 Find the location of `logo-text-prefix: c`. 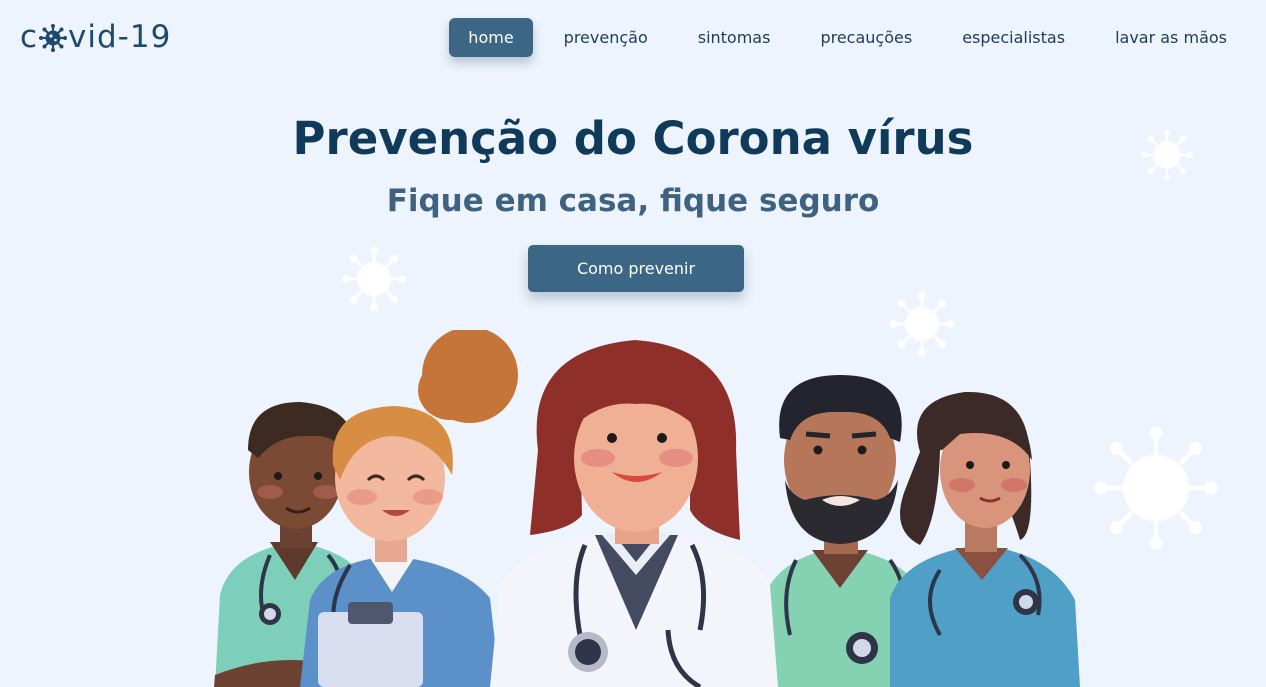

logo-text-prefix: c is located at coordinates (29, 37).